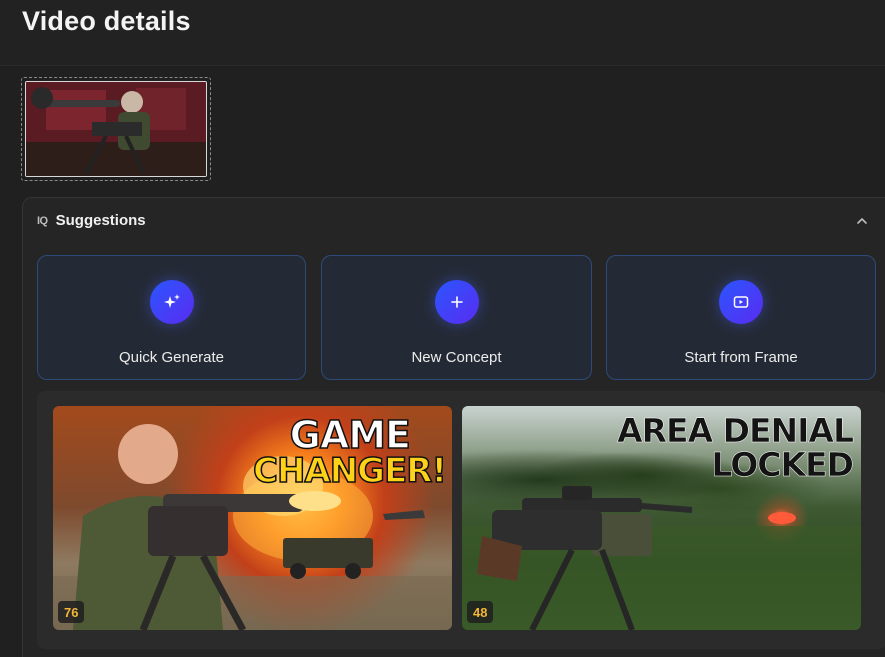 The image size is (885, 657). Describe the element at coordinates (741, 302) in the screenshot. I see `video-frame-icon` at that location.